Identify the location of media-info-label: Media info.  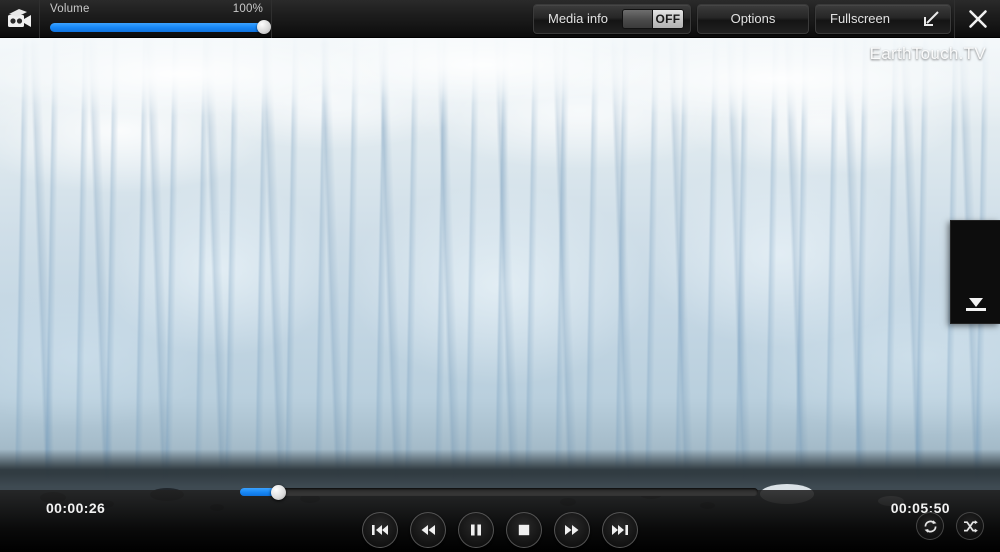
(578, 18).